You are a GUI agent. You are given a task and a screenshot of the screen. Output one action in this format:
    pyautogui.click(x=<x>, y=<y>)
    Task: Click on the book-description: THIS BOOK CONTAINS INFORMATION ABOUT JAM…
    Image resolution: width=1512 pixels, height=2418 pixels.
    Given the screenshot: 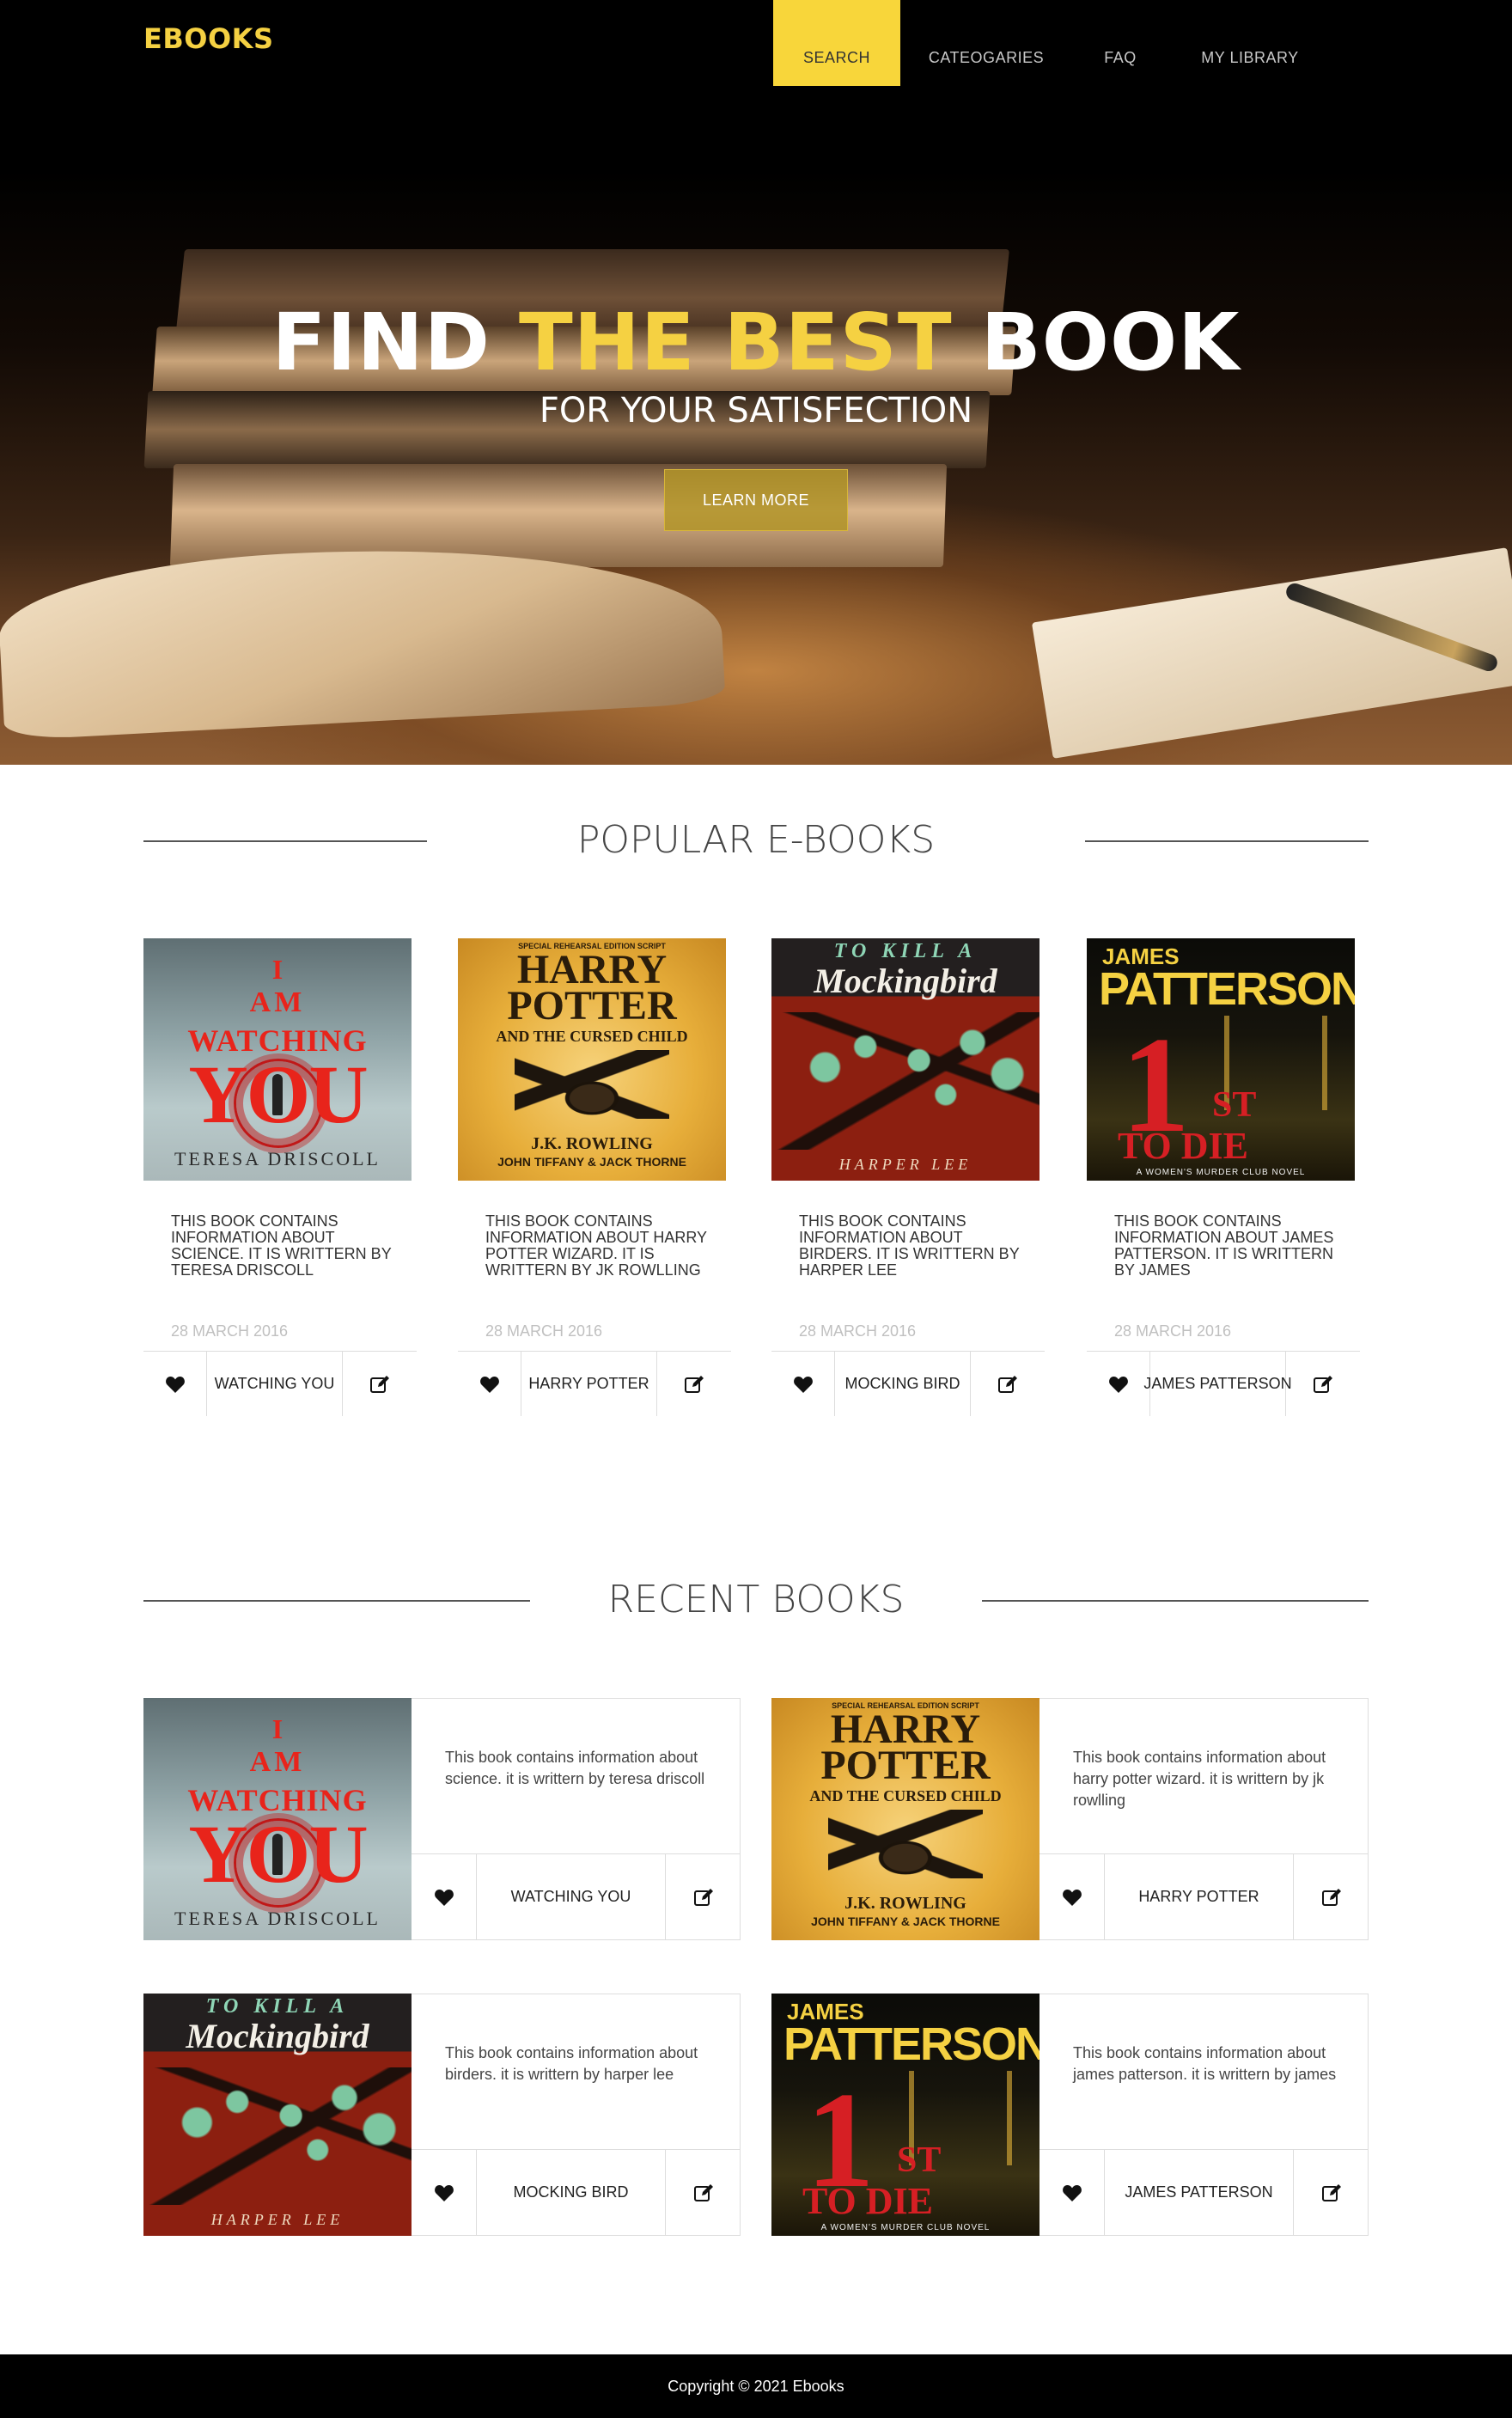 What is the action you would take?
    pyautogui.click(x=1224, y=1245)
    